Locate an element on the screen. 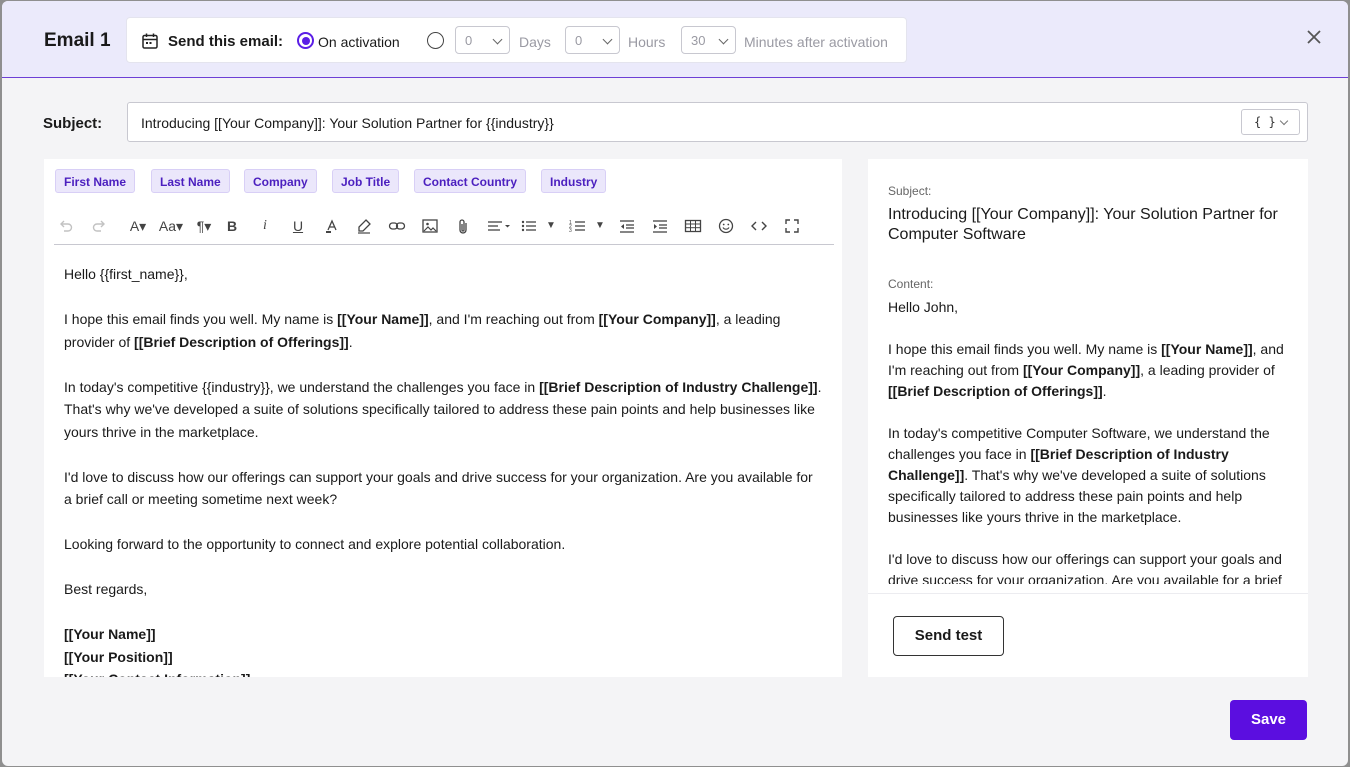 The image size is (1350, 767). email-title: Email 1 is located at coordinates (77, 40).